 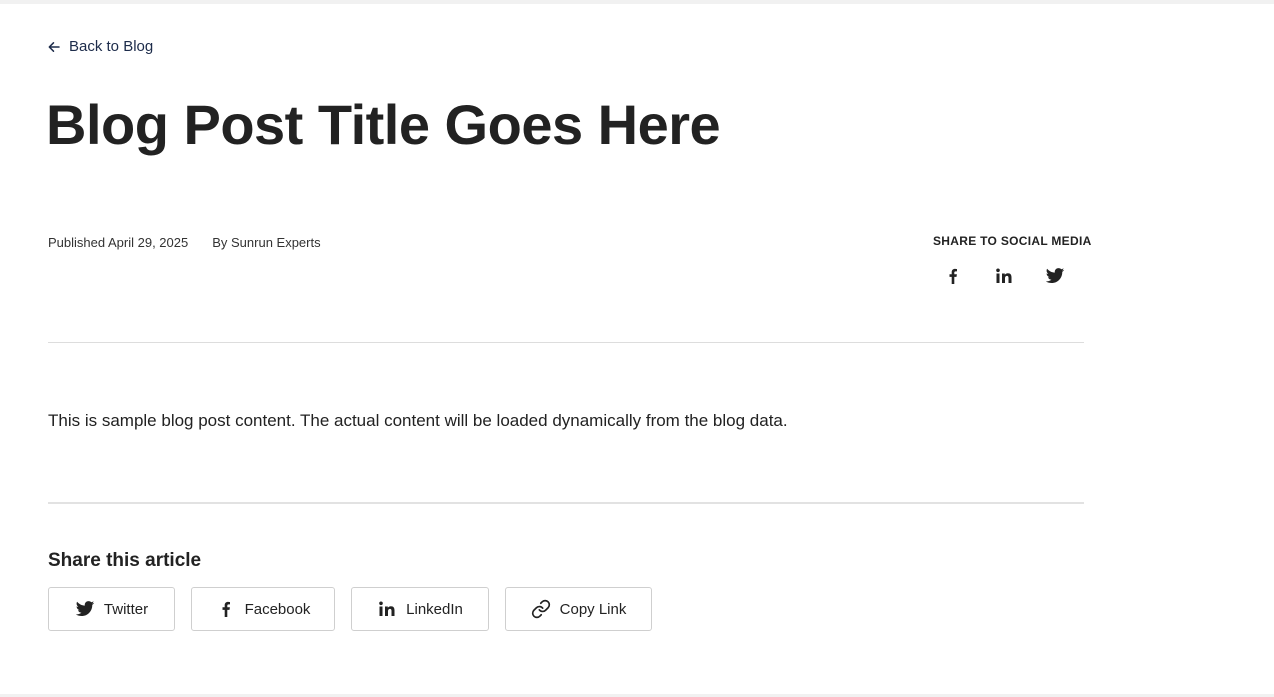 I want to click on top-border, so click(x=637, y=2).